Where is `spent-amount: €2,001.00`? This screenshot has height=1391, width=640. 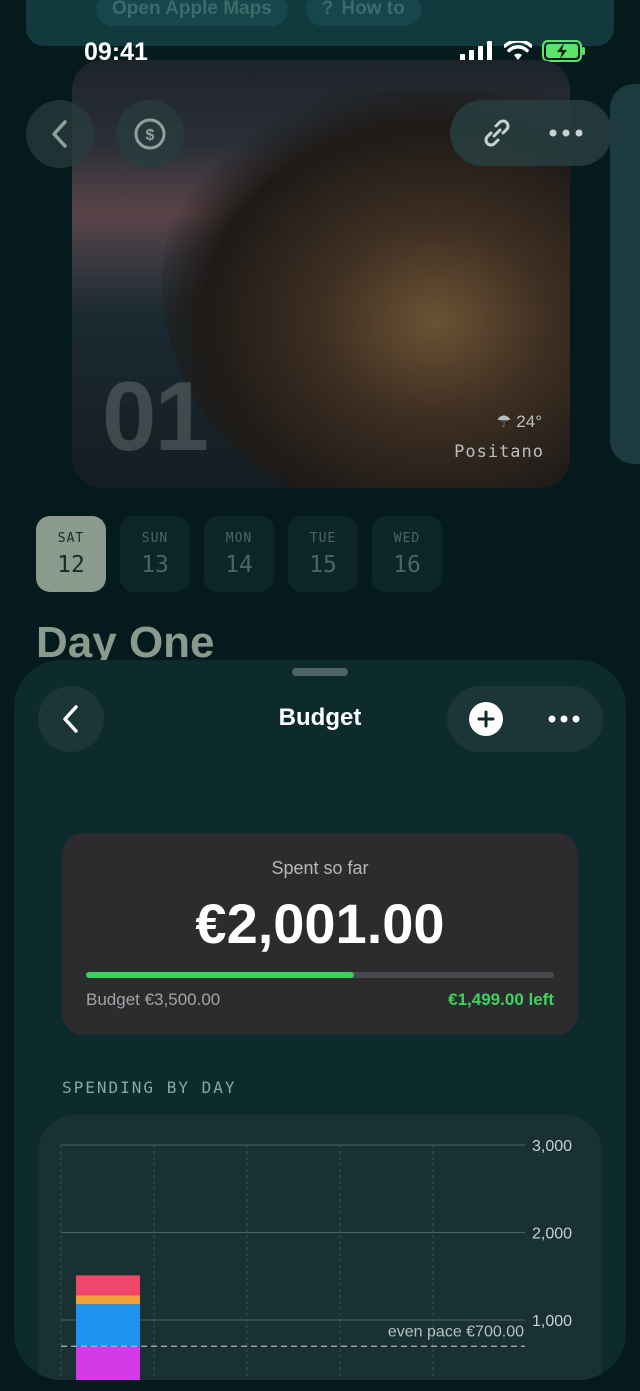
spent-amount: €2,001.00 is located at coordinates (320, 923).